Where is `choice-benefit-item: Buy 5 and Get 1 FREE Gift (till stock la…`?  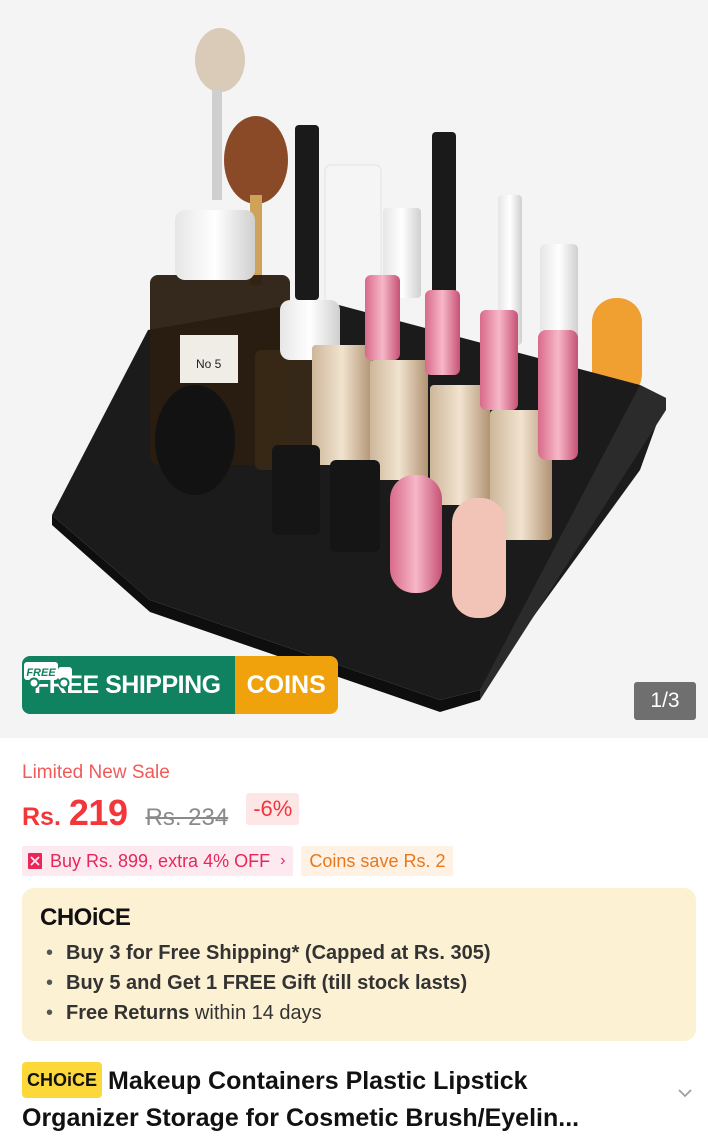 choice-benefit-item: Buy 5 and Get 1 FREE Gift (till stock la… is located at coordinates (359, 983).